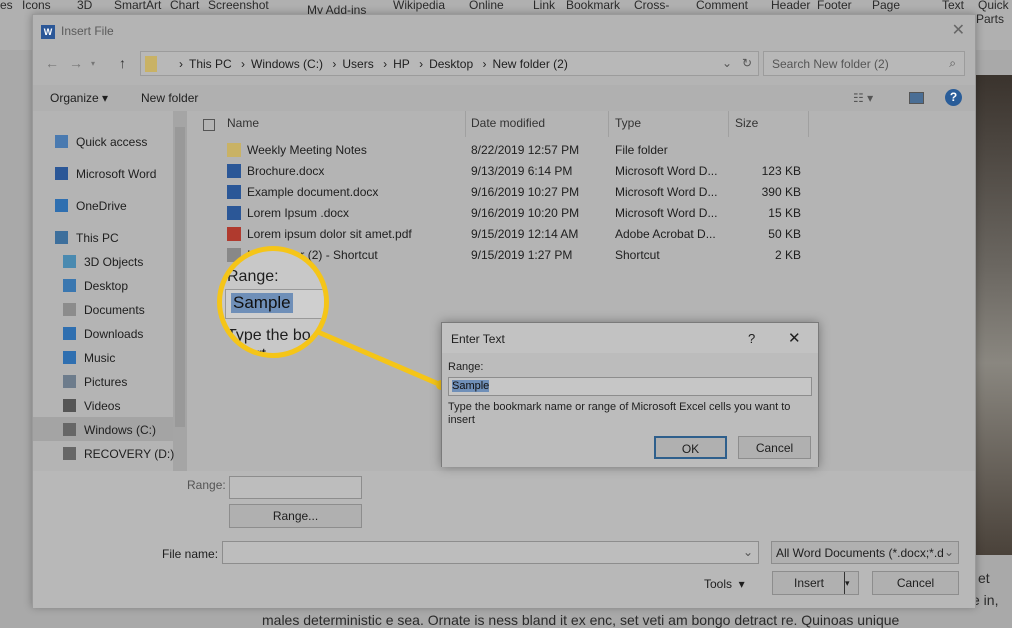 The image size is (1012, 628). What do you see at coordinates (253, 276) in the screenshot?
I see `magnified-range-label: Range:` at bounding box center [253, 276].